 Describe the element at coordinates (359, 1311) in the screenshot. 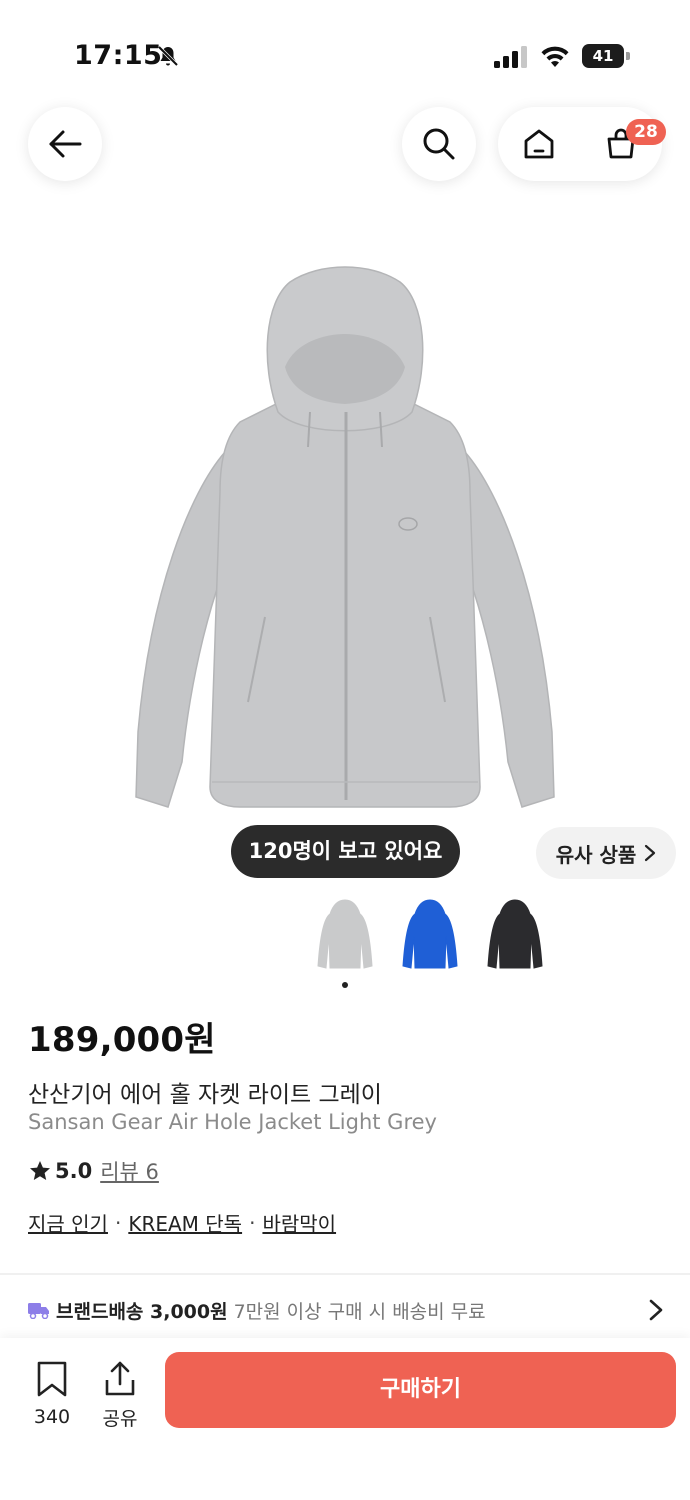

I see `delivery-note: 7만원 이상 구매 시 배송비 무료` at that location.